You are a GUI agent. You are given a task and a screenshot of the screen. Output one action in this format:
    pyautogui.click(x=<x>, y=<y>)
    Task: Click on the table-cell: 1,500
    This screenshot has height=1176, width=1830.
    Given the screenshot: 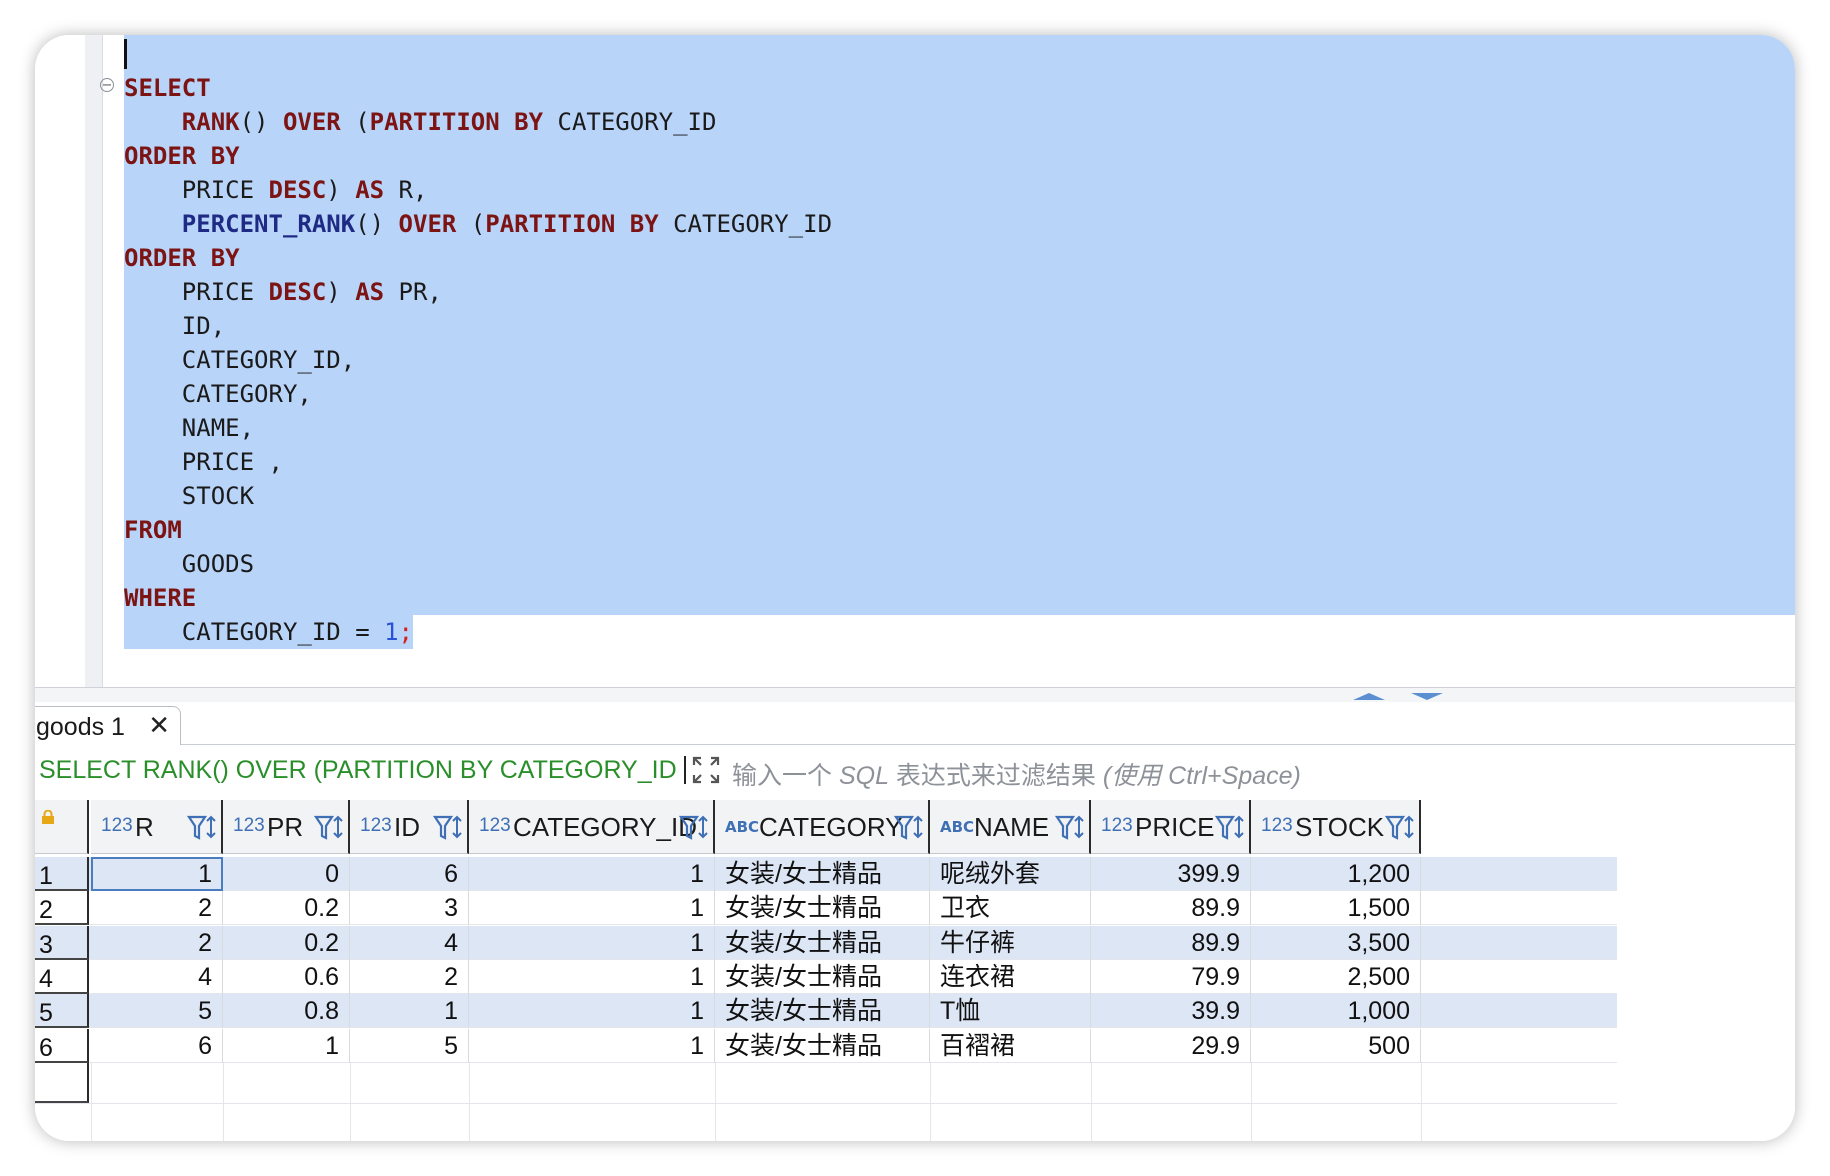 What is the action you would take?
    pyautogui.click(x=1336, y=908)
    